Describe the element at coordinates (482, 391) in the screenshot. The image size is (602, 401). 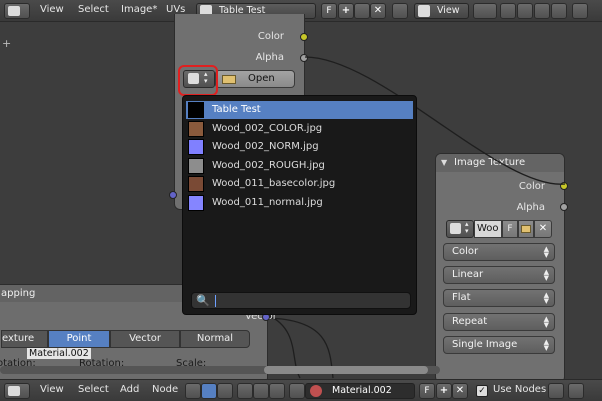
I see `use-nodes-checkbox: ✓` at that location.